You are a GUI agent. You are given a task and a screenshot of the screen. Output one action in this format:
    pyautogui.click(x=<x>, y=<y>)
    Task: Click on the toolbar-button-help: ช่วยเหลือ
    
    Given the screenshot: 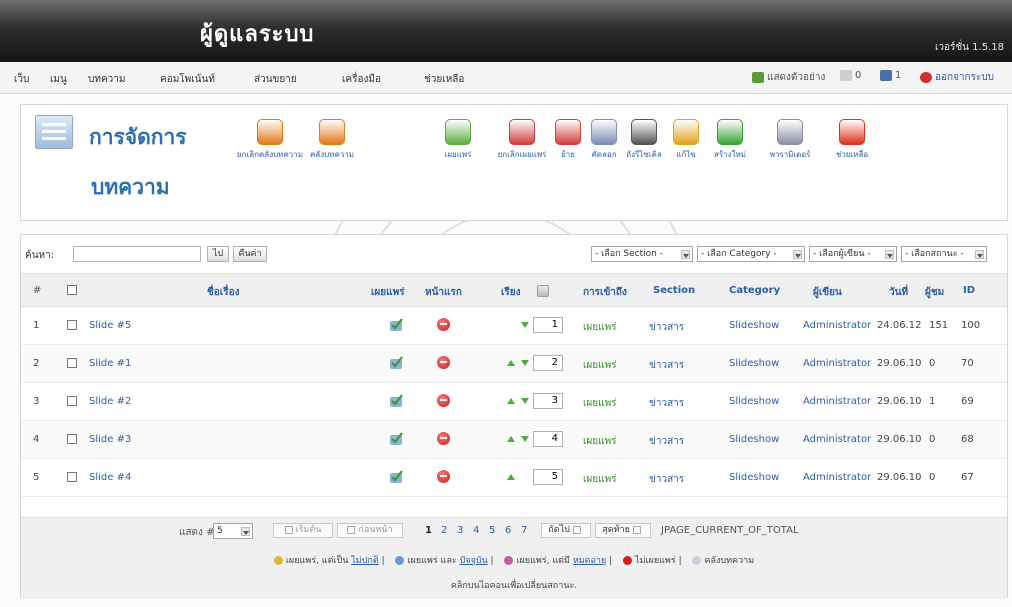 What is the action you would take?
    pyautogui.click(x=852, y=140)
    